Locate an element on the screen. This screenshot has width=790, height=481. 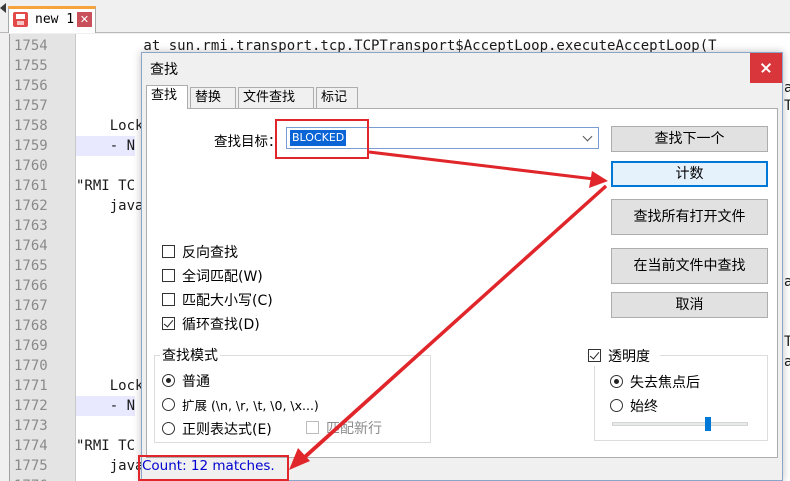
find-next-button: 查找下一个 is located at coordinates (689, 139).